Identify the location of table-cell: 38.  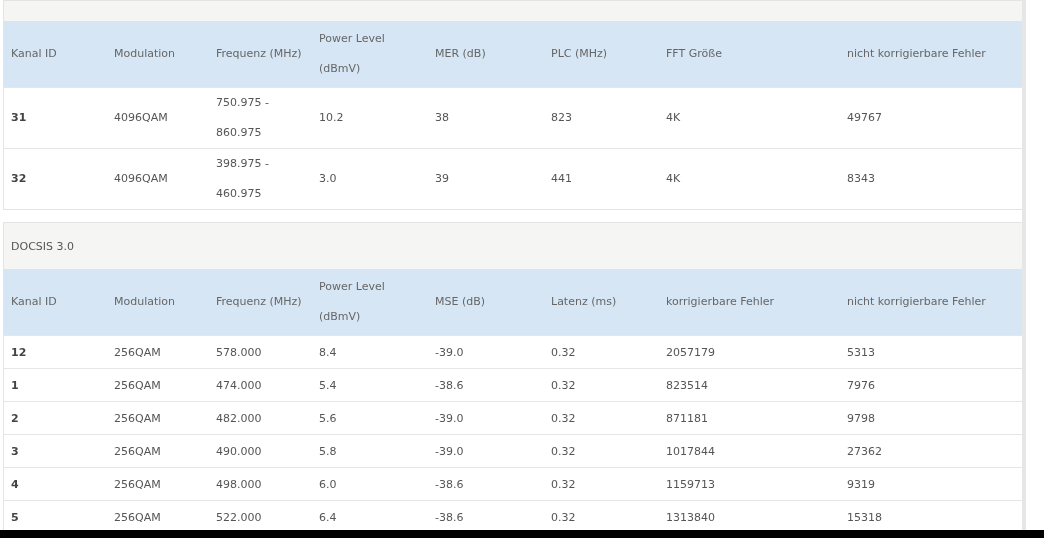
(442, 117).